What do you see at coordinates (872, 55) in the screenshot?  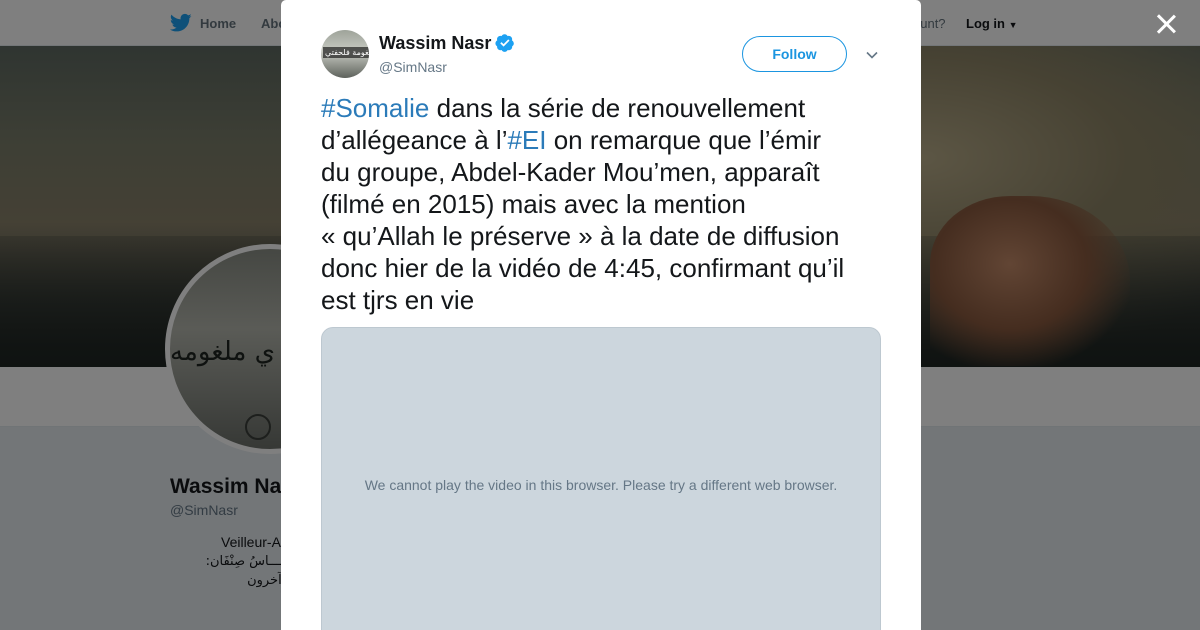 I see `chevron-down-icon` at bounding box center [872, 55].